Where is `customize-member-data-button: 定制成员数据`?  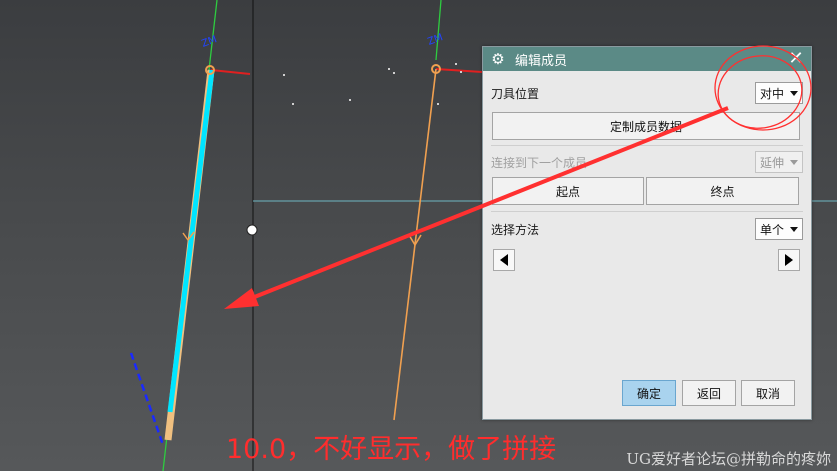
customize-member-data-button: 定制成员数据 is located at coordinates (646, 126).